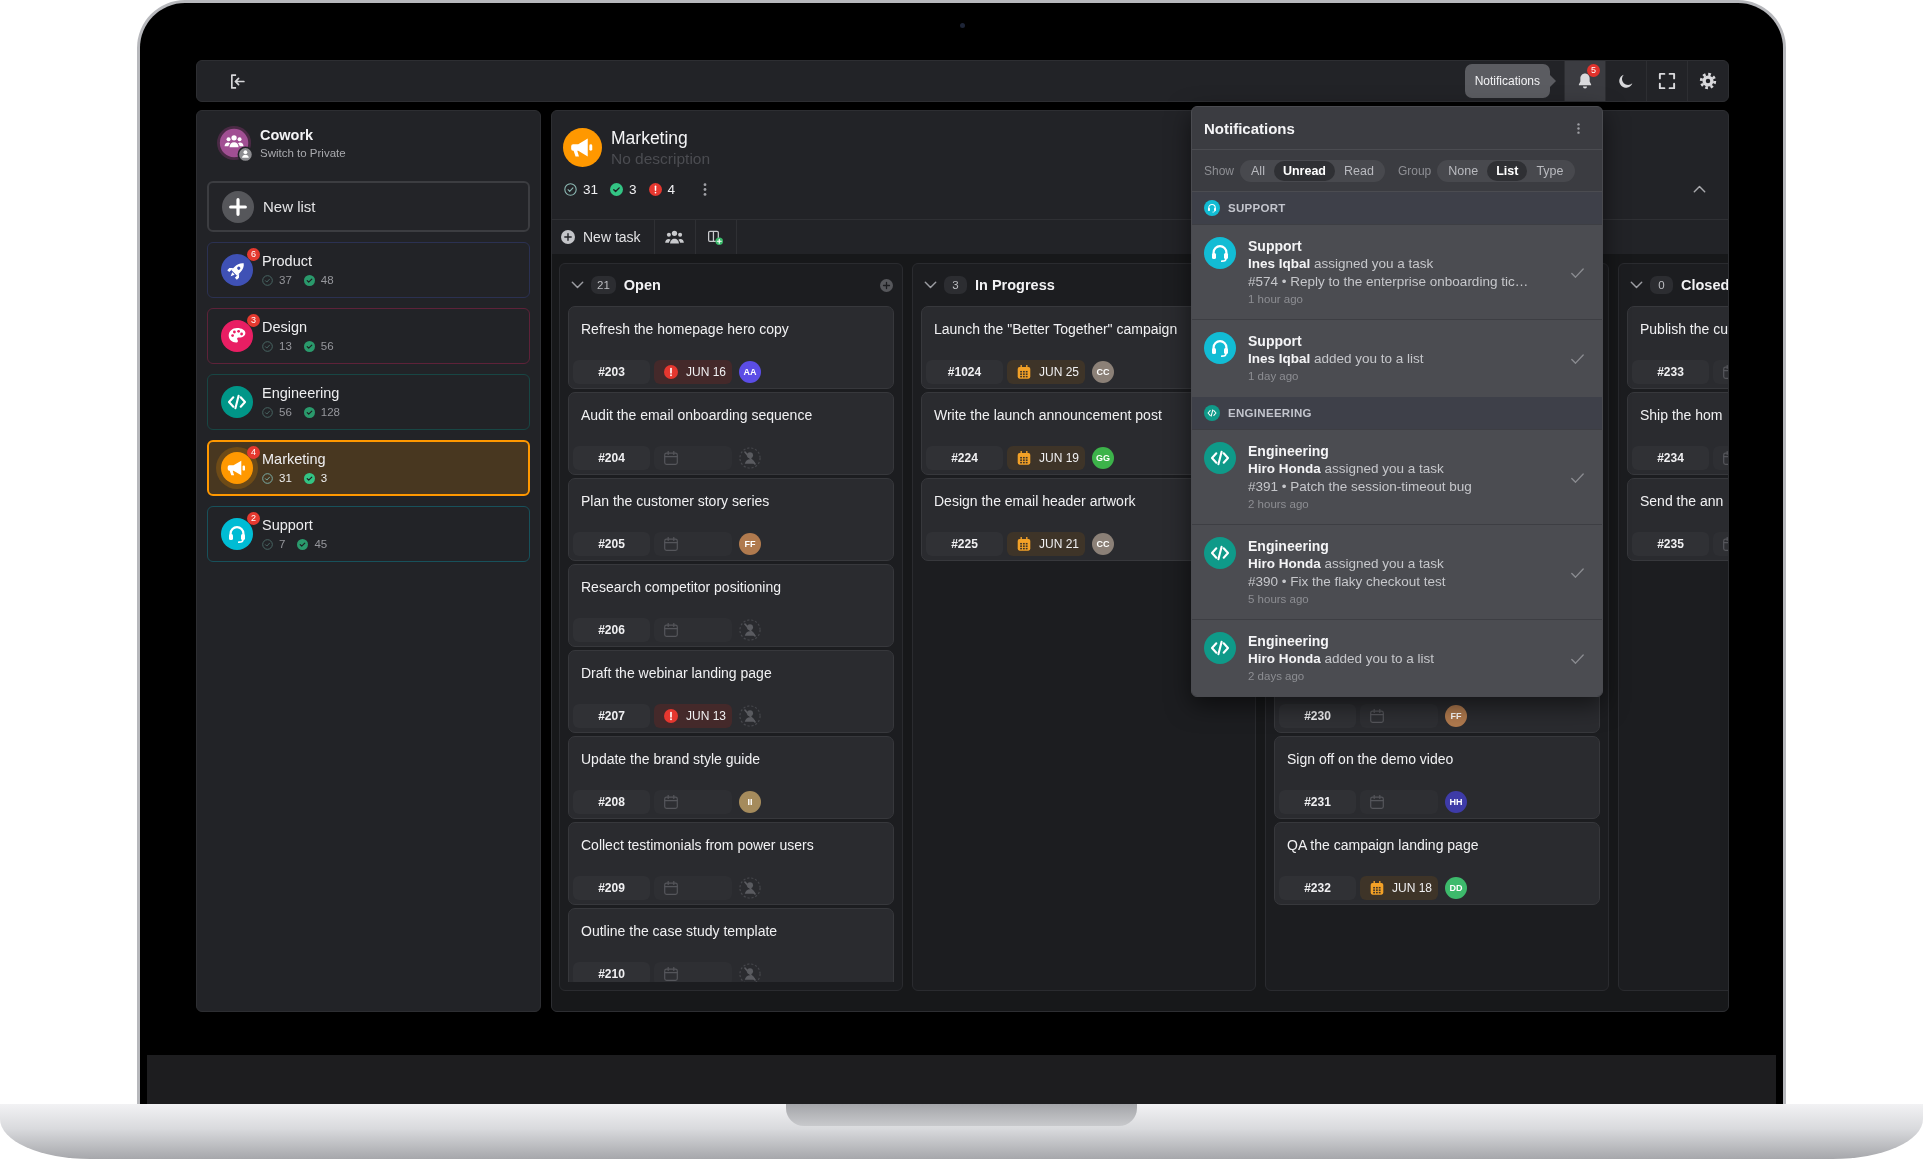 This screenshot has height=1172, width=1923. What do you see at coordinates (1437, 863) in the screenshot?
I see `task-card: QA the campaign landing page #232 JUN 18 DD` at bounding box center [1437, 863].